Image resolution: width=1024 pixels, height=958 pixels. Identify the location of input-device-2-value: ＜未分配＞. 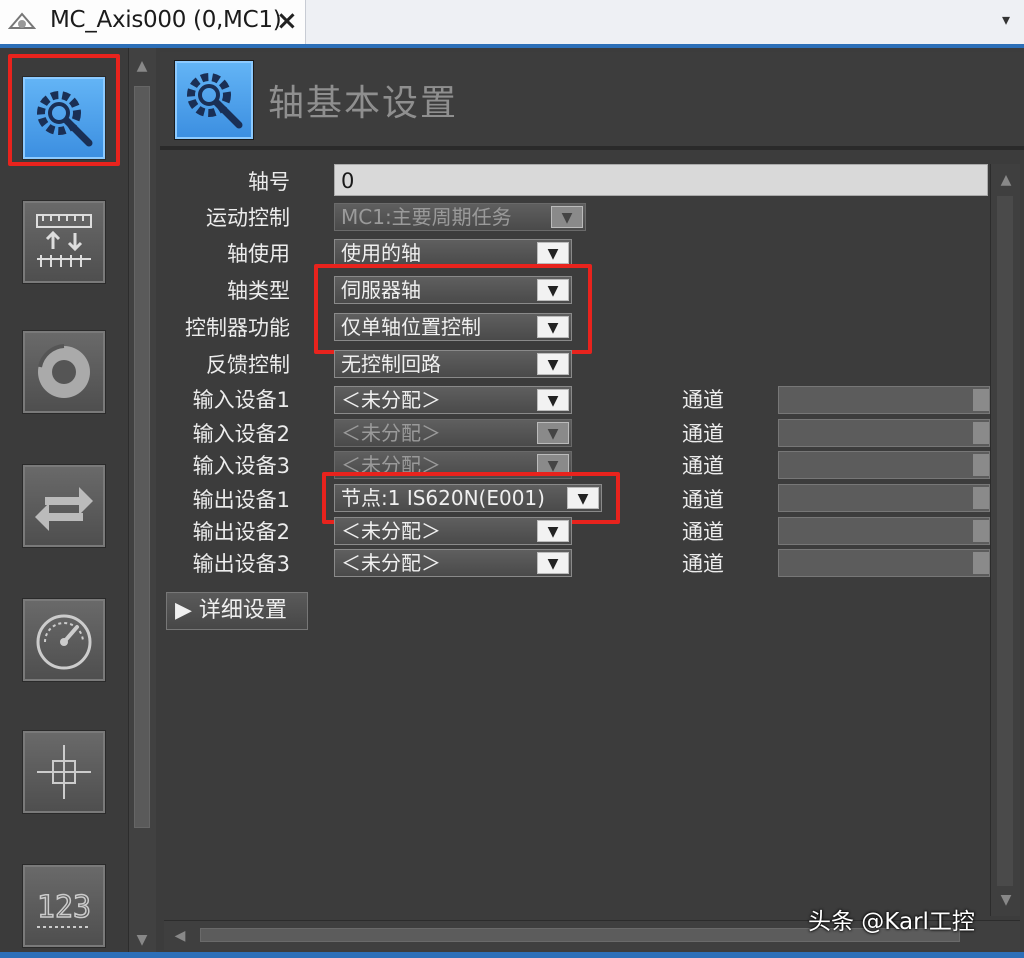
(391, 433).